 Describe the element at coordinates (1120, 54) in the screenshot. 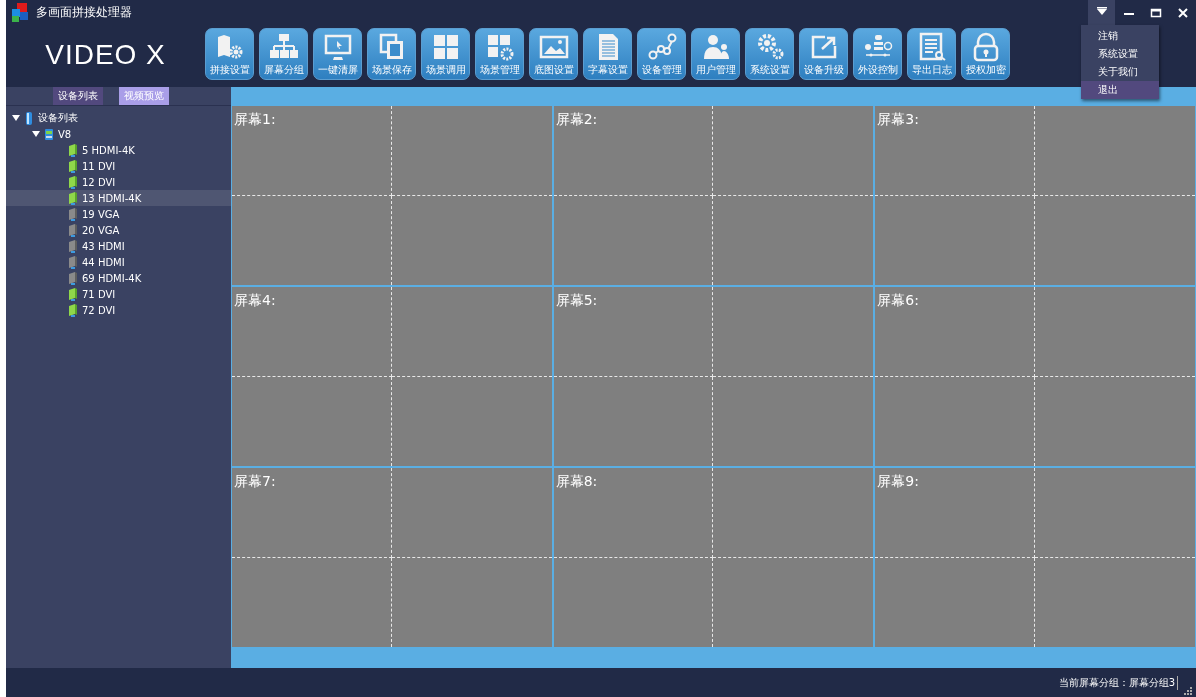

I see `menu-item: 系统设置` at that location.